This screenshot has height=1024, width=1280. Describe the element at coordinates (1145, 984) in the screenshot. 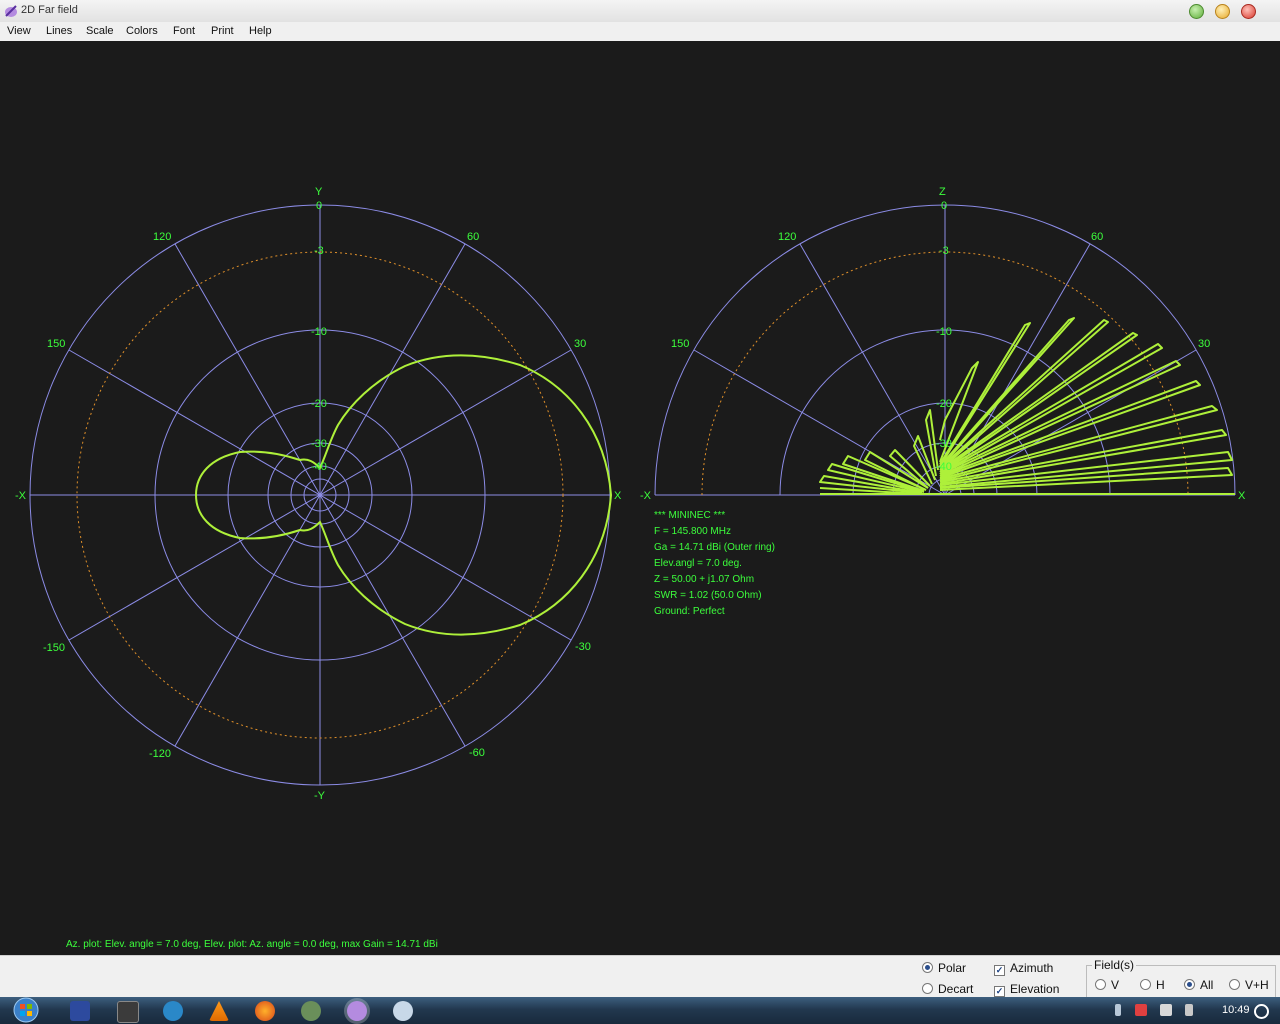

I see `field-h-indicator` at that location.